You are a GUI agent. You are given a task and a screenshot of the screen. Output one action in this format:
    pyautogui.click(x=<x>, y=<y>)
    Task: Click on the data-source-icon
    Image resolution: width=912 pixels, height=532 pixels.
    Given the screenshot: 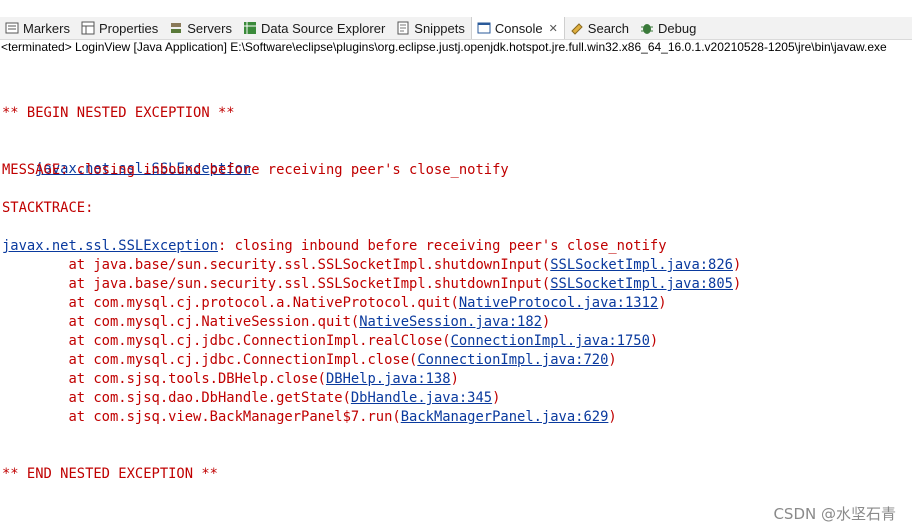 What is the action you would take?
    pyautogui.click(x=250, y=28)
    